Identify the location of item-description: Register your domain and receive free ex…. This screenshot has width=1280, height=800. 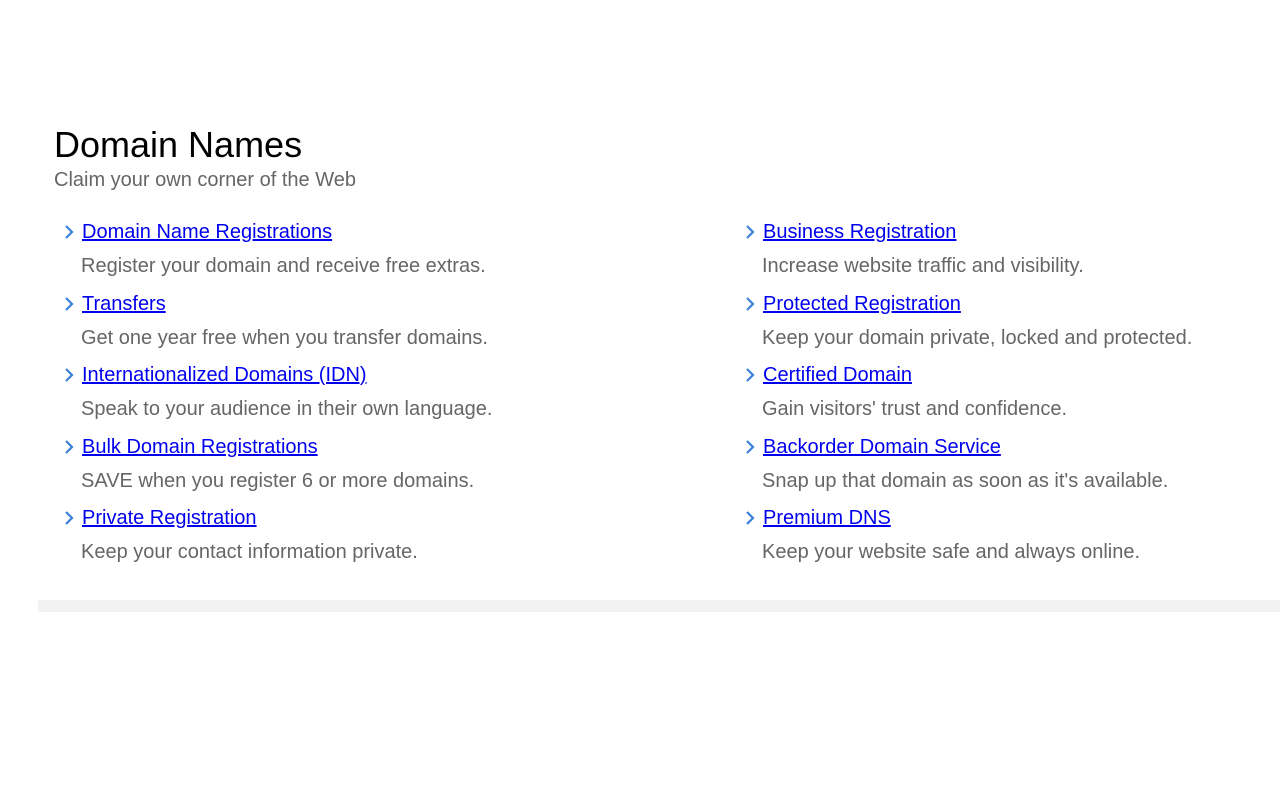
(283, 266).